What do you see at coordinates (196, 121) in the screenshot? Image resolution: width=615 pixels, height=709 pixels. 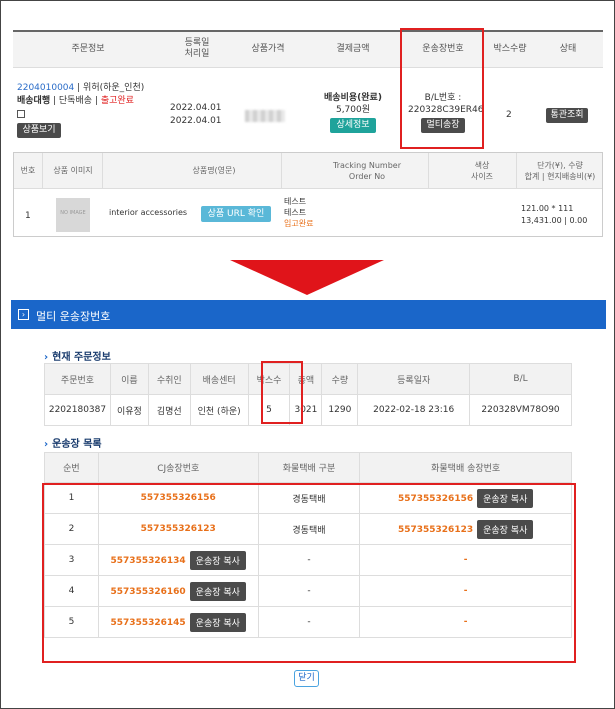 I see `proc-date: 2022.04.01` at bounding box center [196, 121].